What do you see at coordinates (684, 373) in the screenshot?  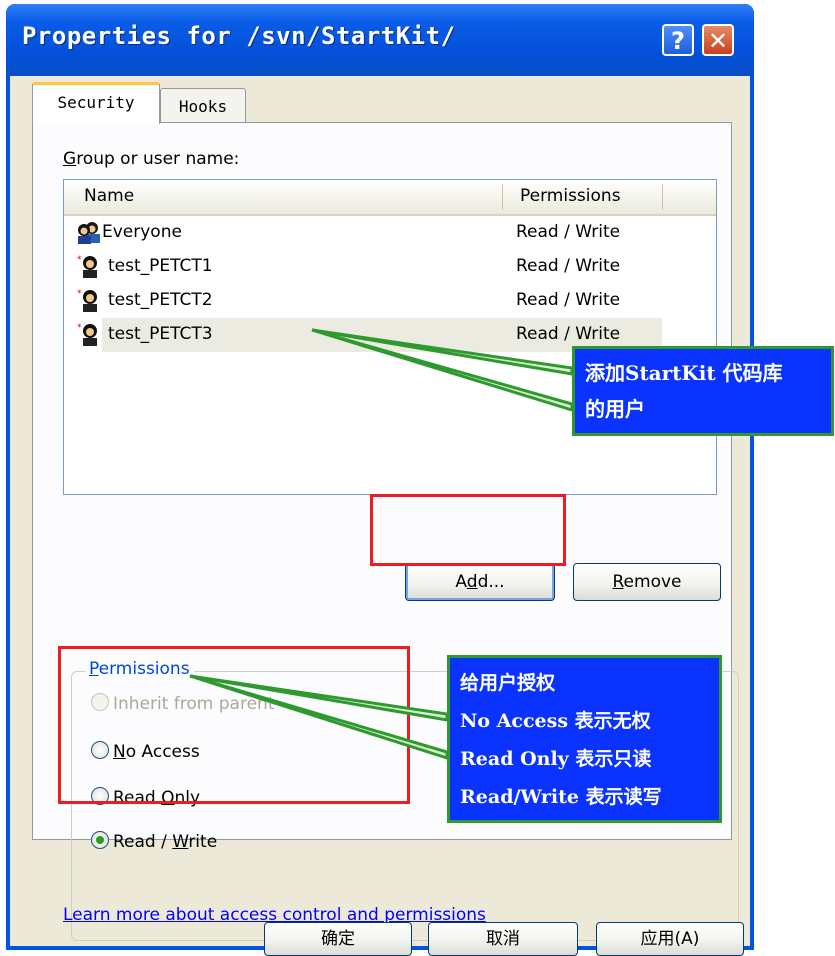 I see `callout-line: 添加StartKit 代码库` at bounding box center [684, 373].